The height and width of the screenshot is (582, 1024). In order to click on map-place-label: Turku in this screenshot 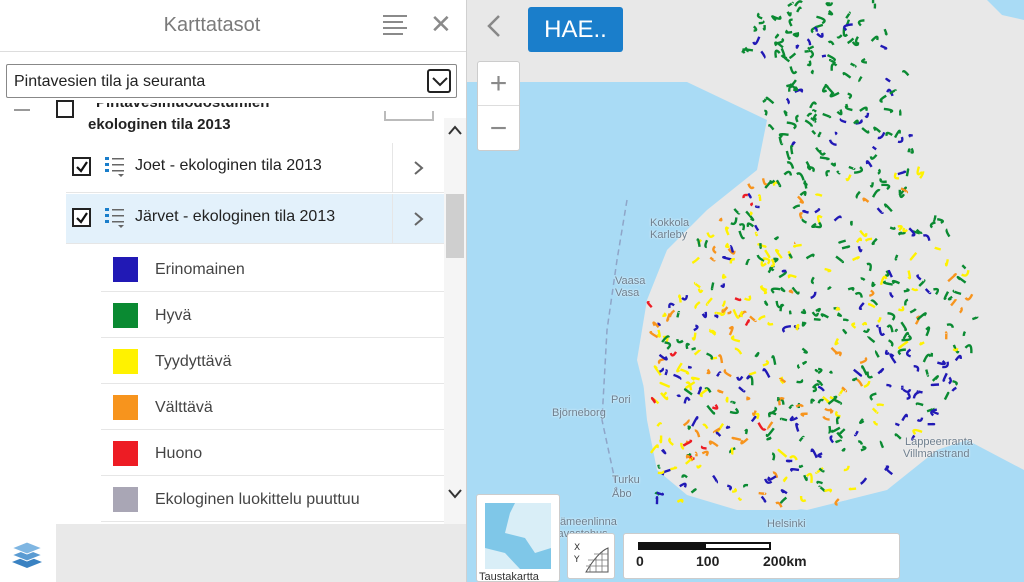, I will do `click(626, 480)`.